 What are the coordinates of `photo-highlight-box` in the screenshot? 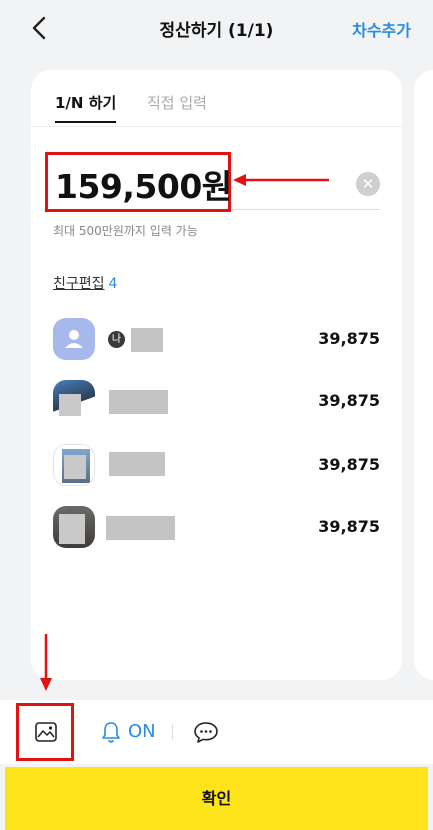 It's located at (45, 732).